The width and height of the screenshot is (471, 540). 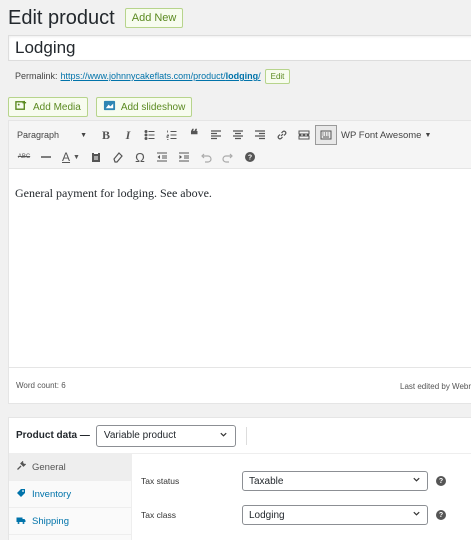 What do you see at coordinates (386, 135) in the screenshot?
I see `font-awesome-select: WP Font Awesome ▼` at bounding box center [386, 135].